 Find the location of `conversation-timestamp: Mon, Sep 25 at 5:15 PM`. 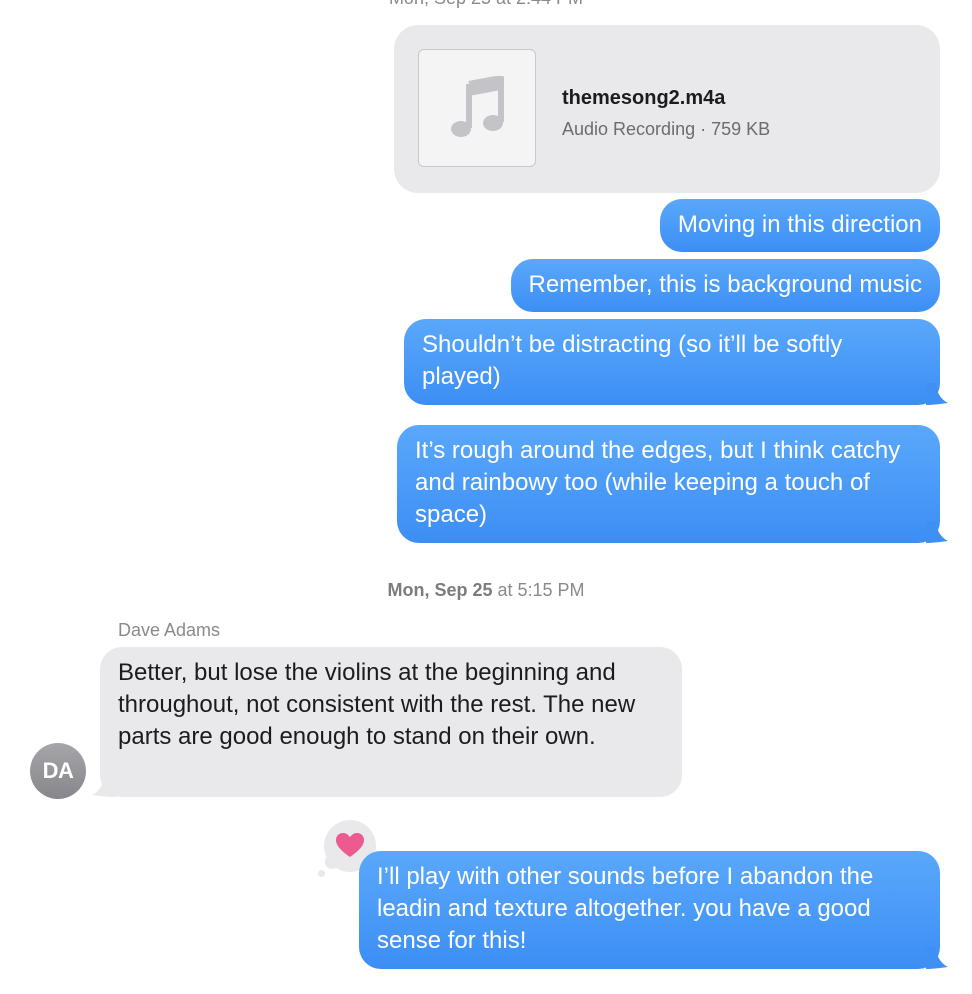

conversation-timestamp: Mon, Sep 25 at 5:15 PM is located at coordinates (486, 590).